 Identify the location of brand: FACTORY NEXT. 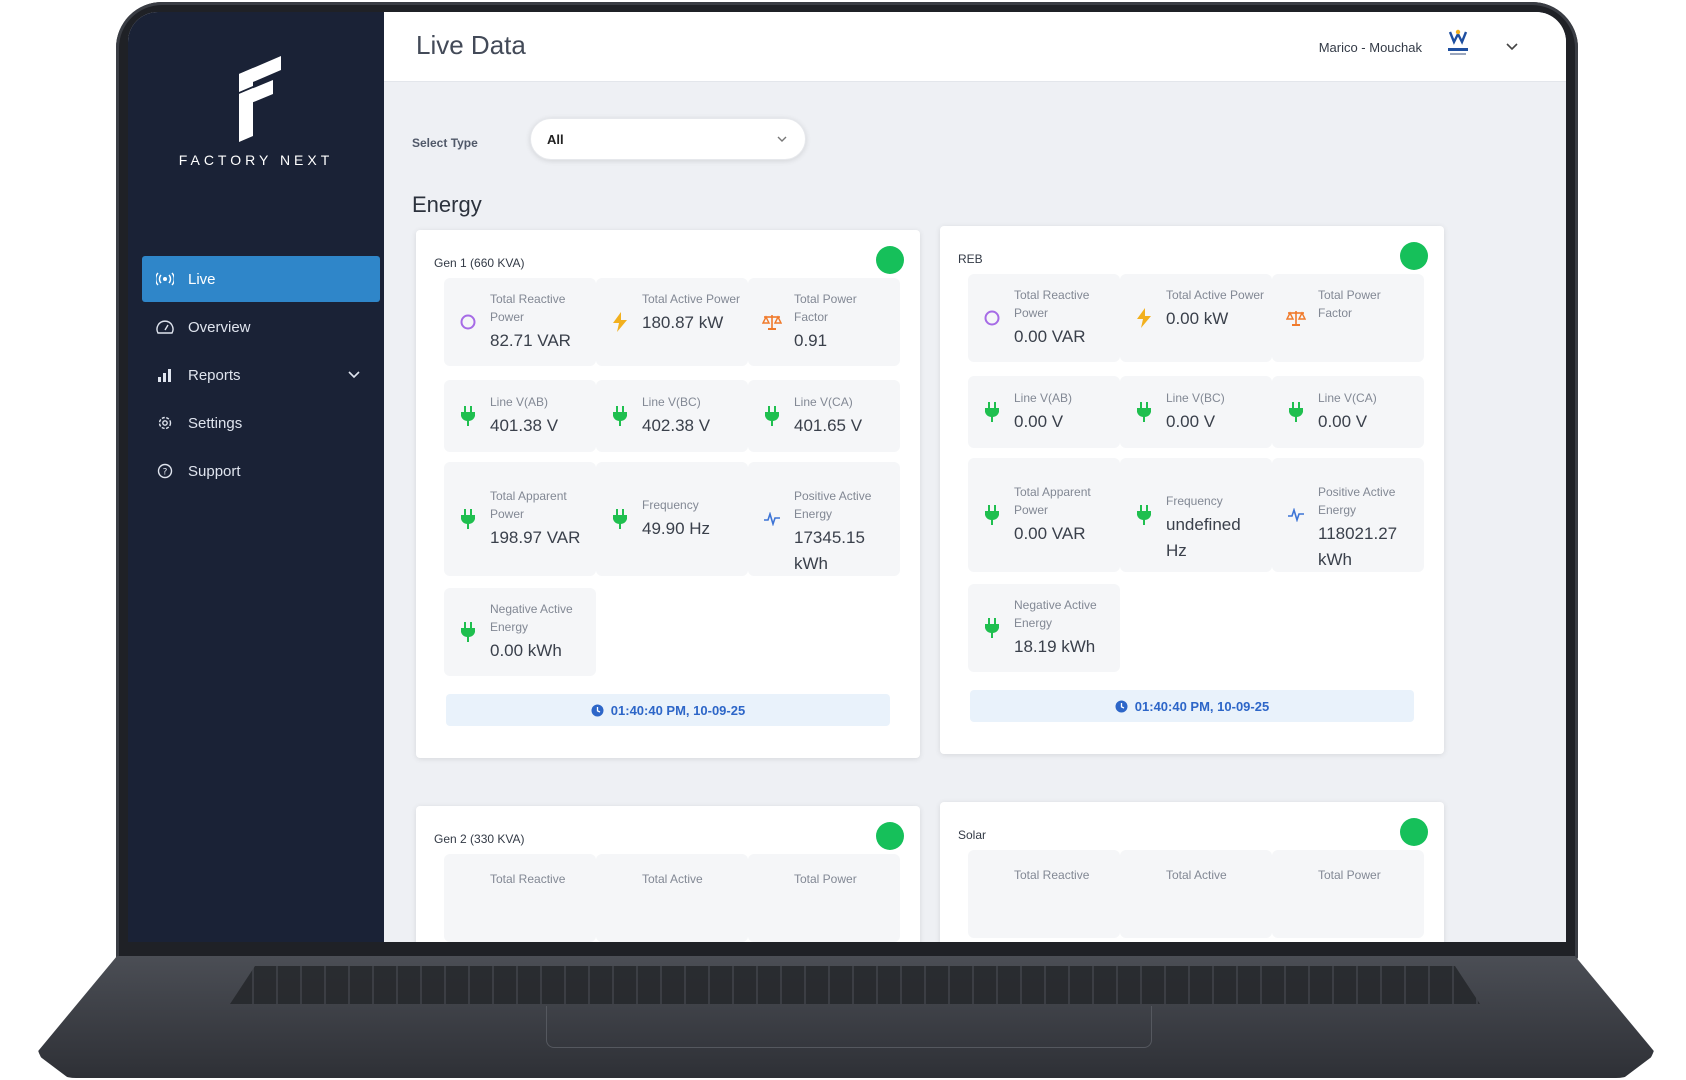
(256, 112).